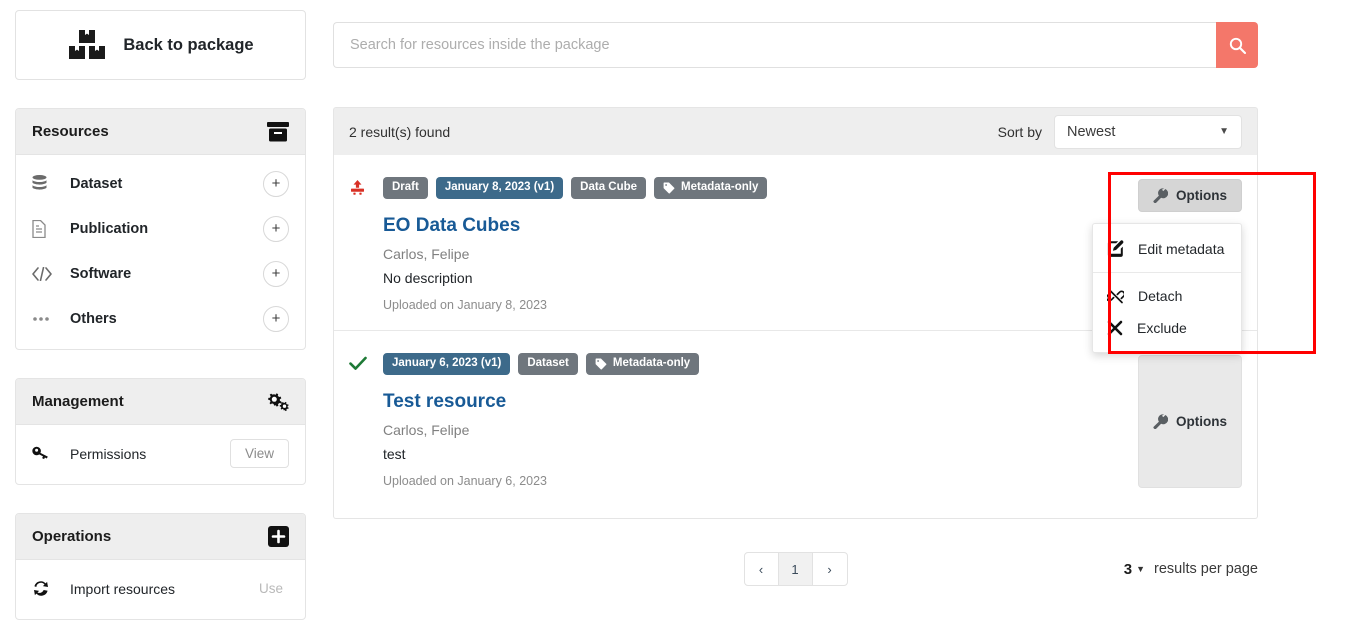 This screenshot has width=1352, height=640. I want to click on results-per-page-value: 3, so click(1128, 569).